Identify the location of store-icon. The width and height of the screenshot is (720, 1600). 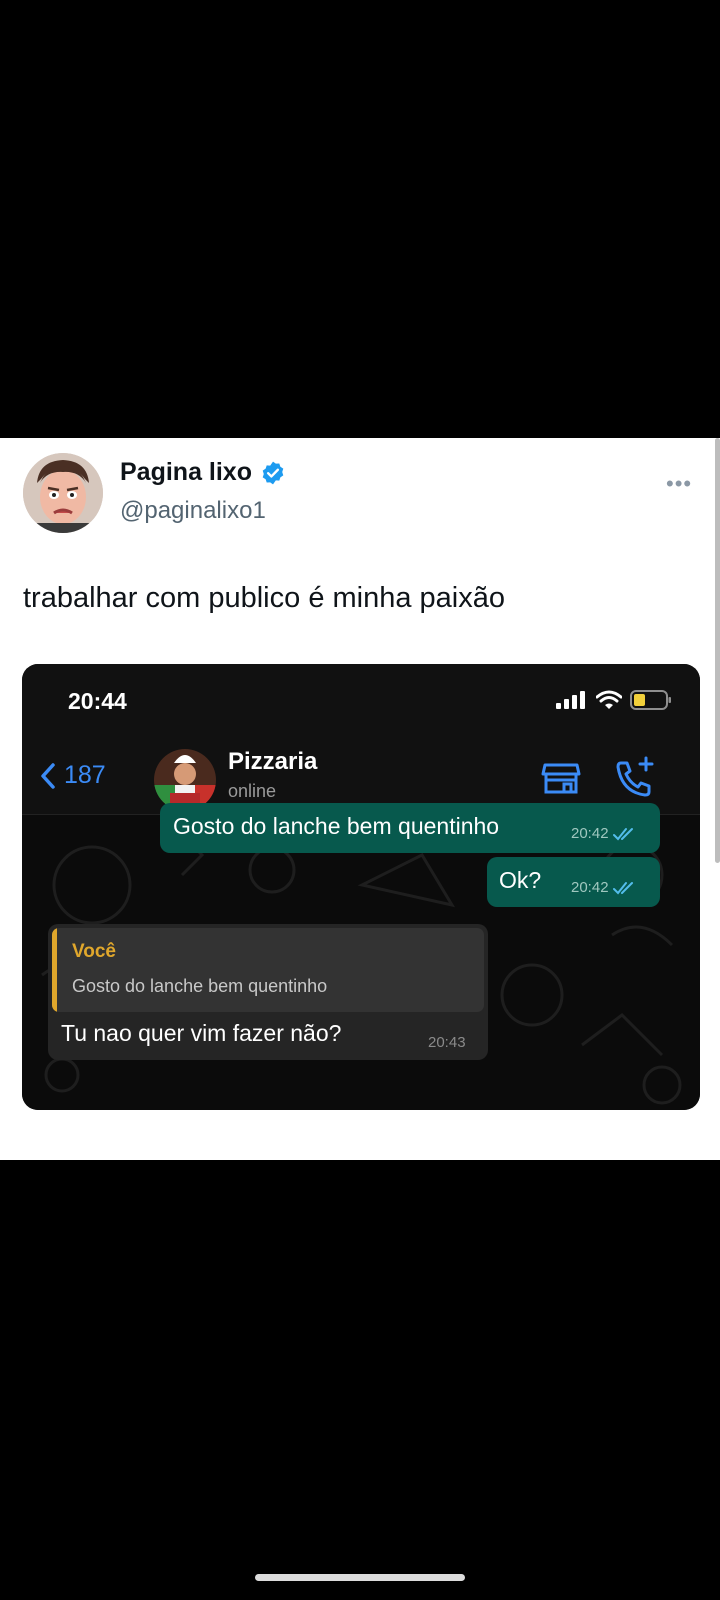
(561, 777).